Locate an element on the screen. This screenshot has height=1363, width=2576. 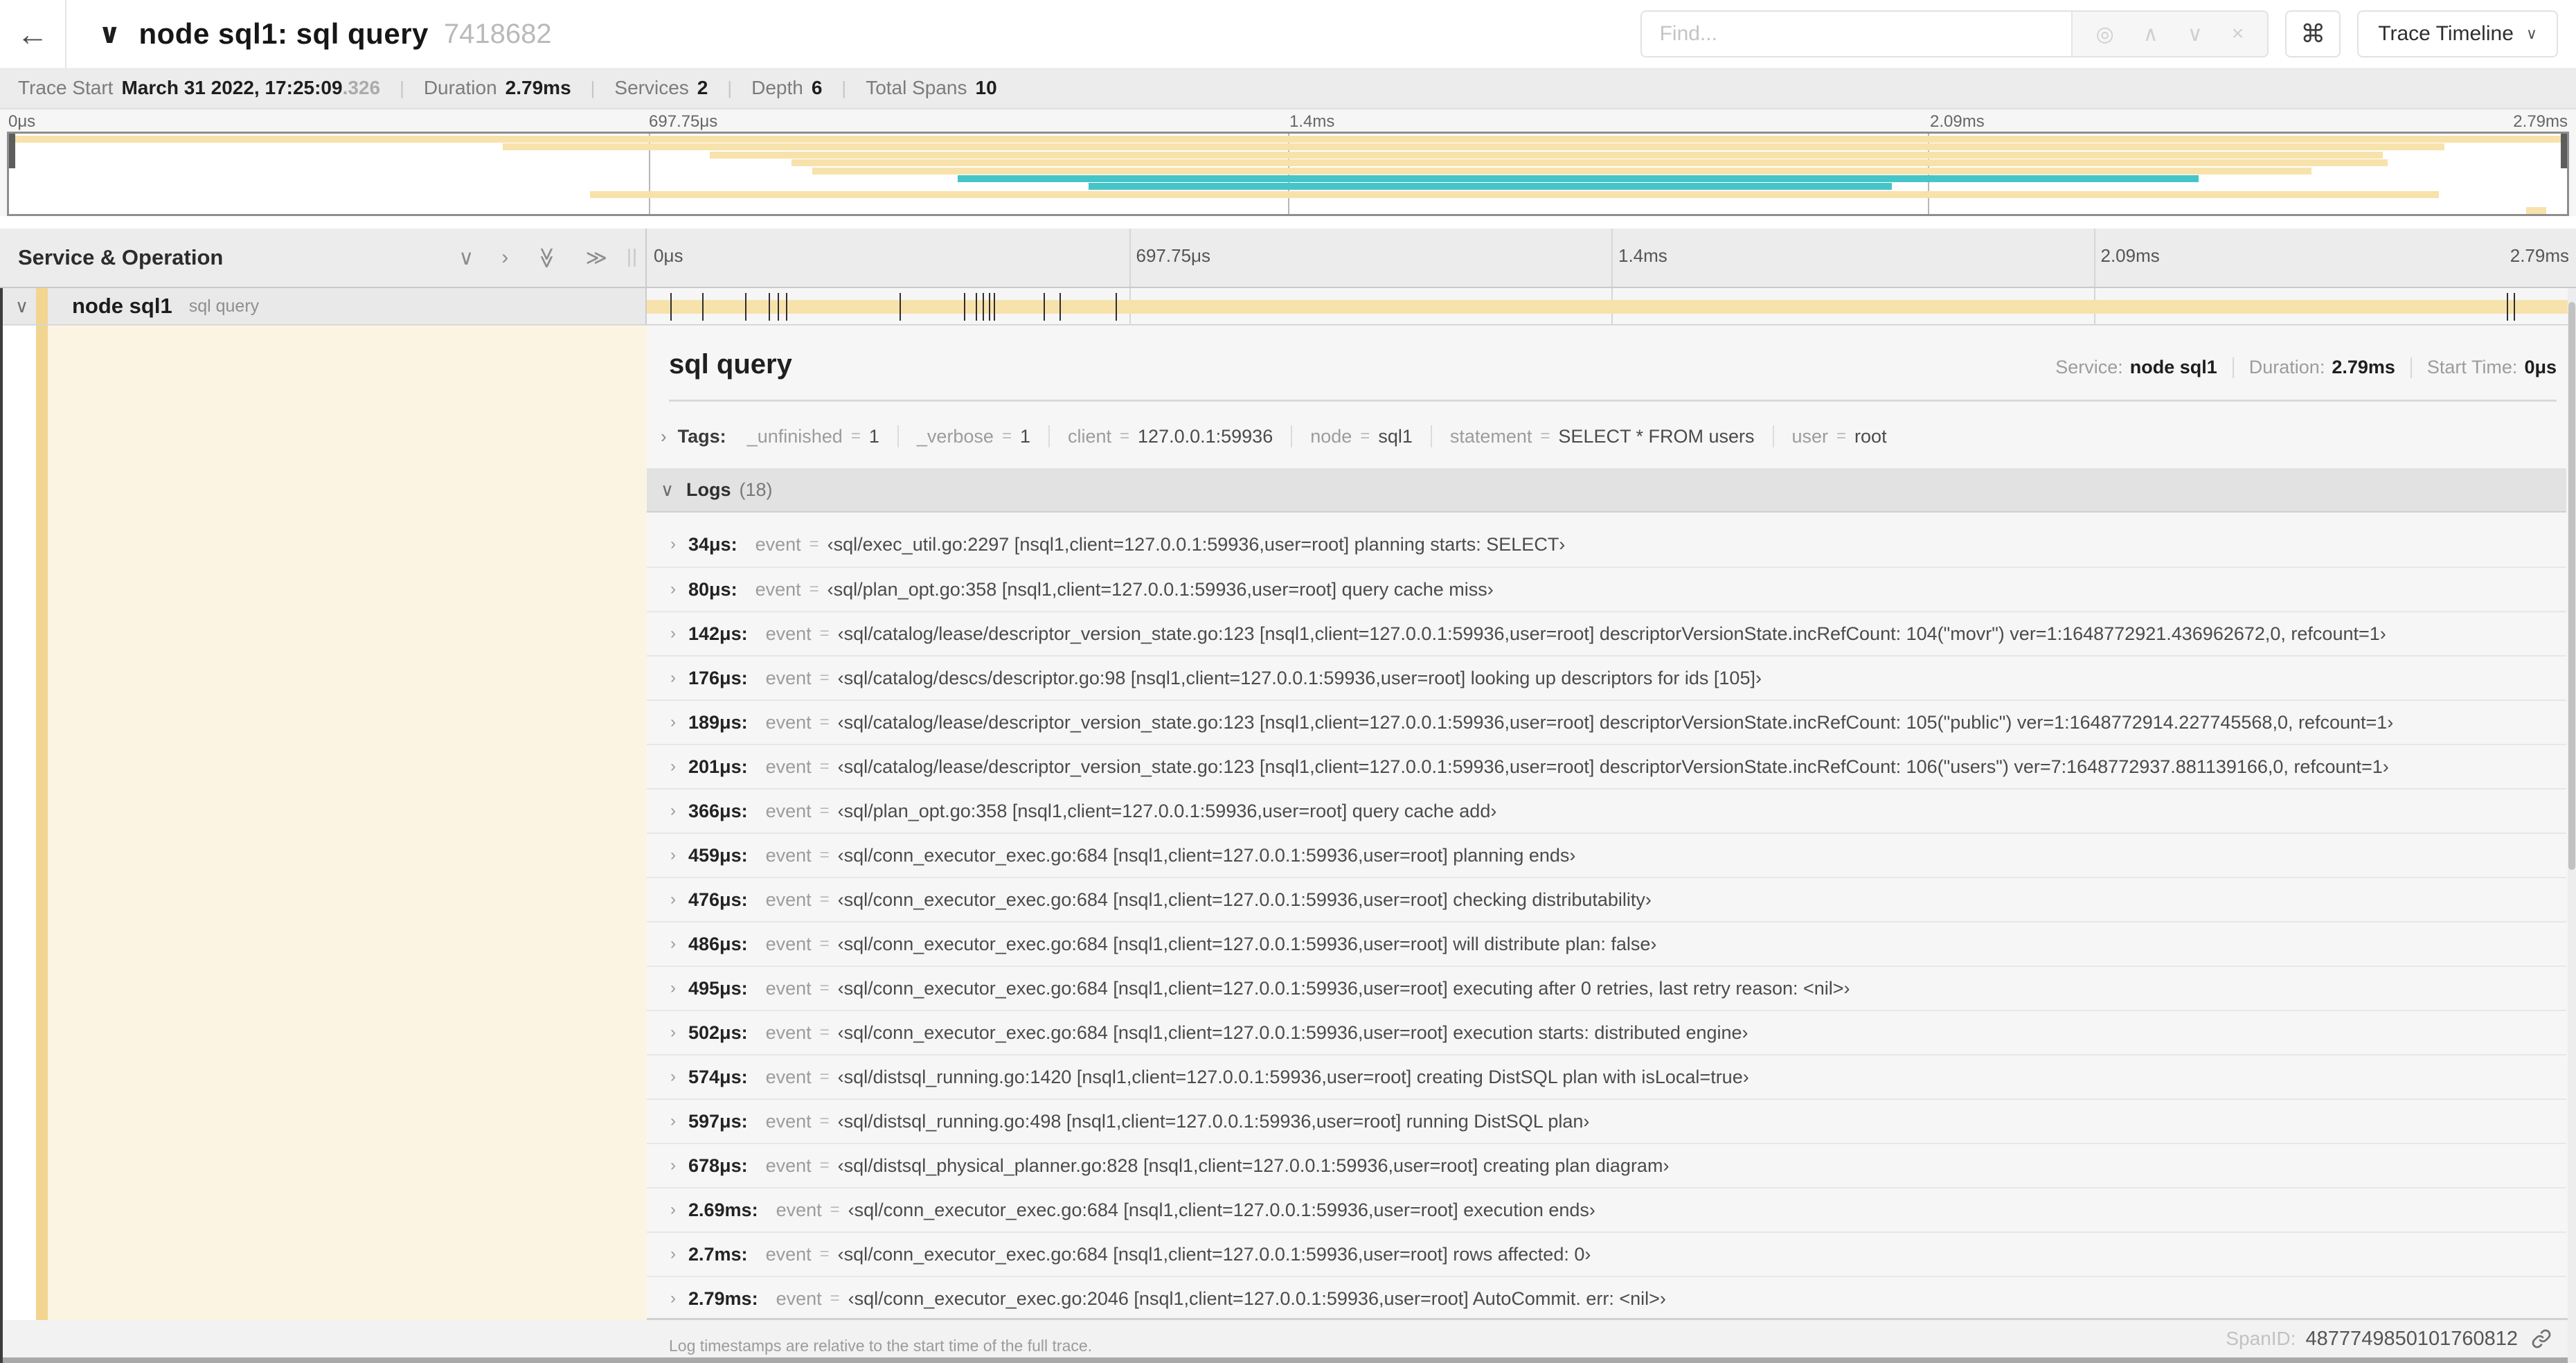
timeline-ruler: 0μs 697.75μs 1.4ms 2.09ms 2.79ms is located at coordinates (1612, 258).